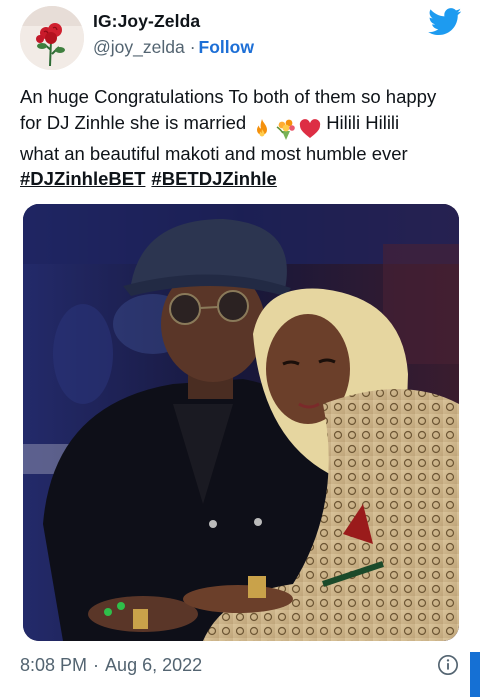 The image size is (480, 697). I want to click on tweet-date: Aug 6, 2022, so click(154, 665).